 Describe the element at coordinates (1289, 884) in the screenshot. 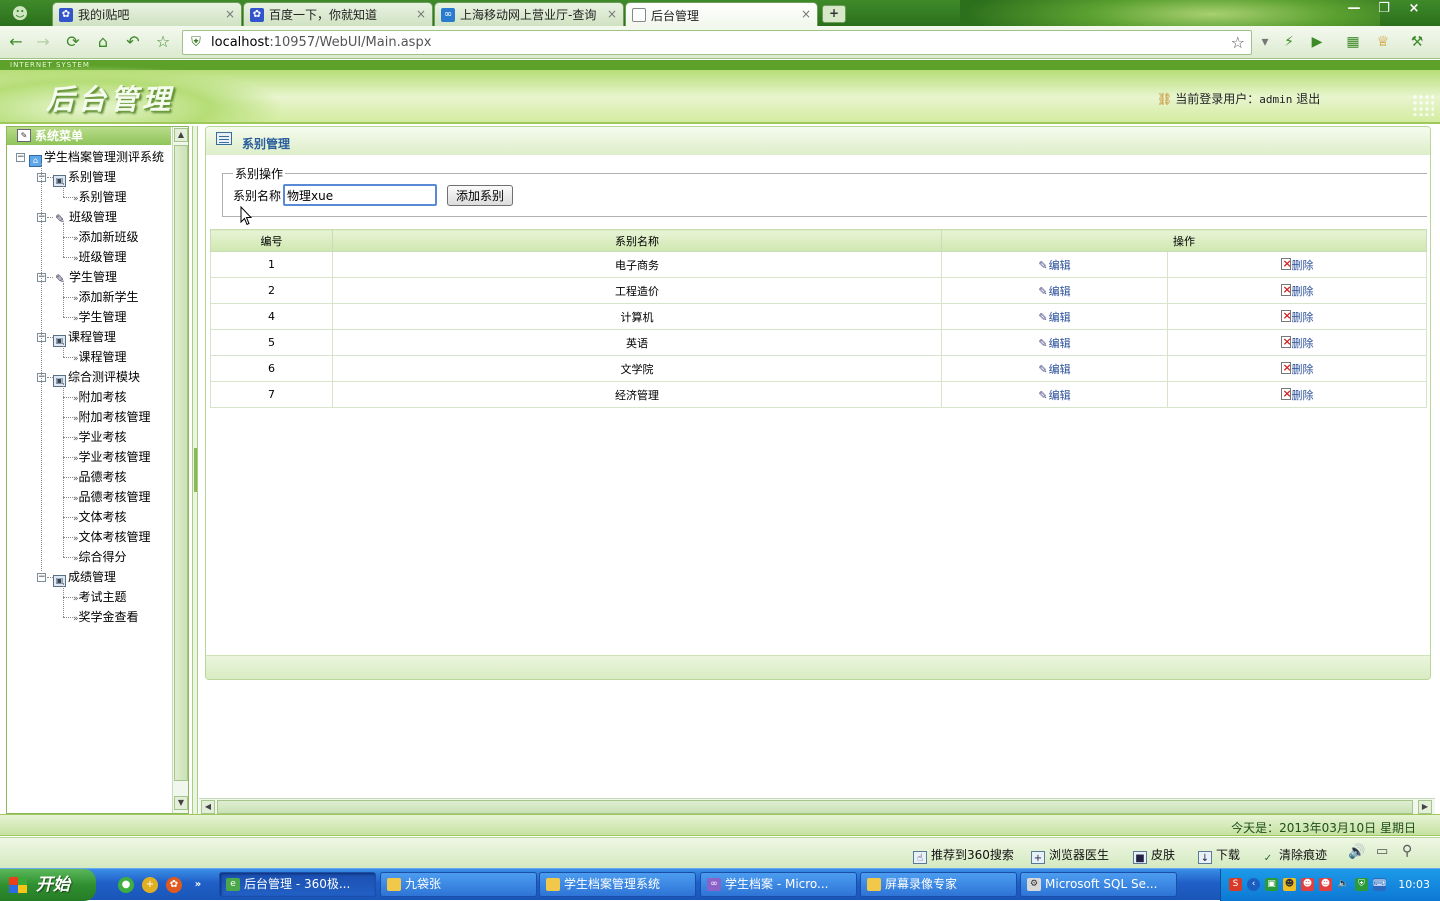

I see `qq-icon: ☻` at that location.